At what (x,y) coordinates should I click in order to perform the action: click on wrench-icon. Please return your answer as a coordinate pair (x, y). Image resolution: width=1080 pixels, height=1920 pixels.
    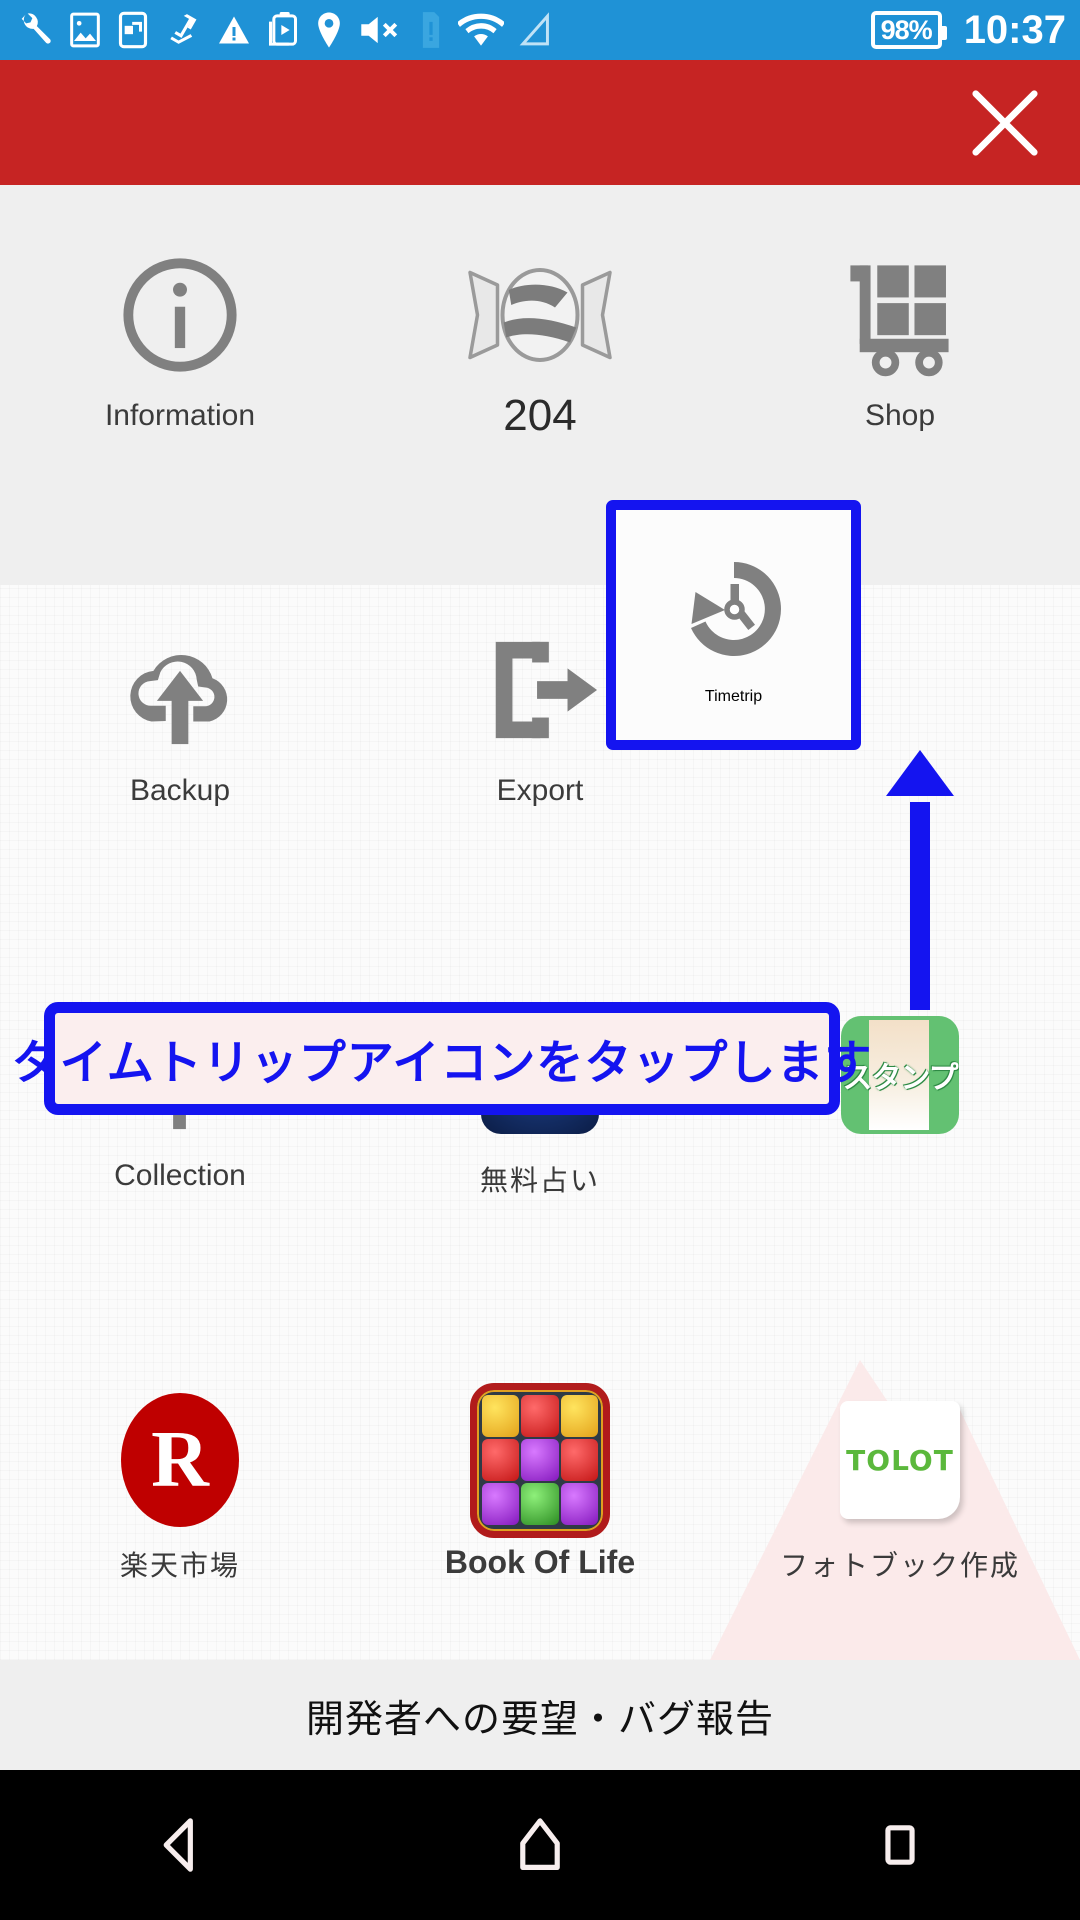
    Looking at the image, I should click on (34, 30).